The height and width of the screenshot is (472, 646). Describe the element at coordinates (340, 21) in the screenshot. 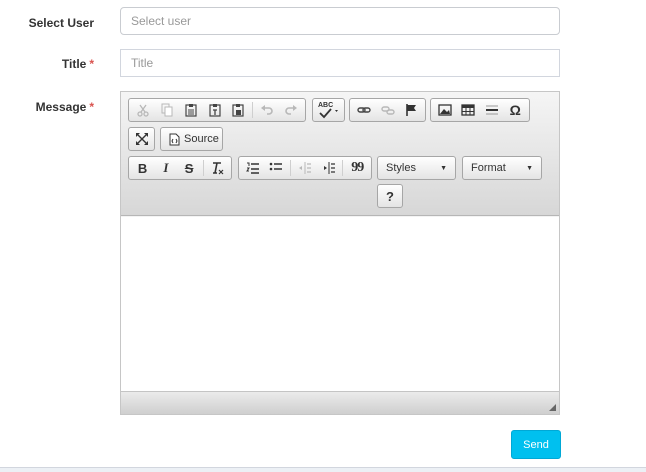

I see `select-user-input` at that location.